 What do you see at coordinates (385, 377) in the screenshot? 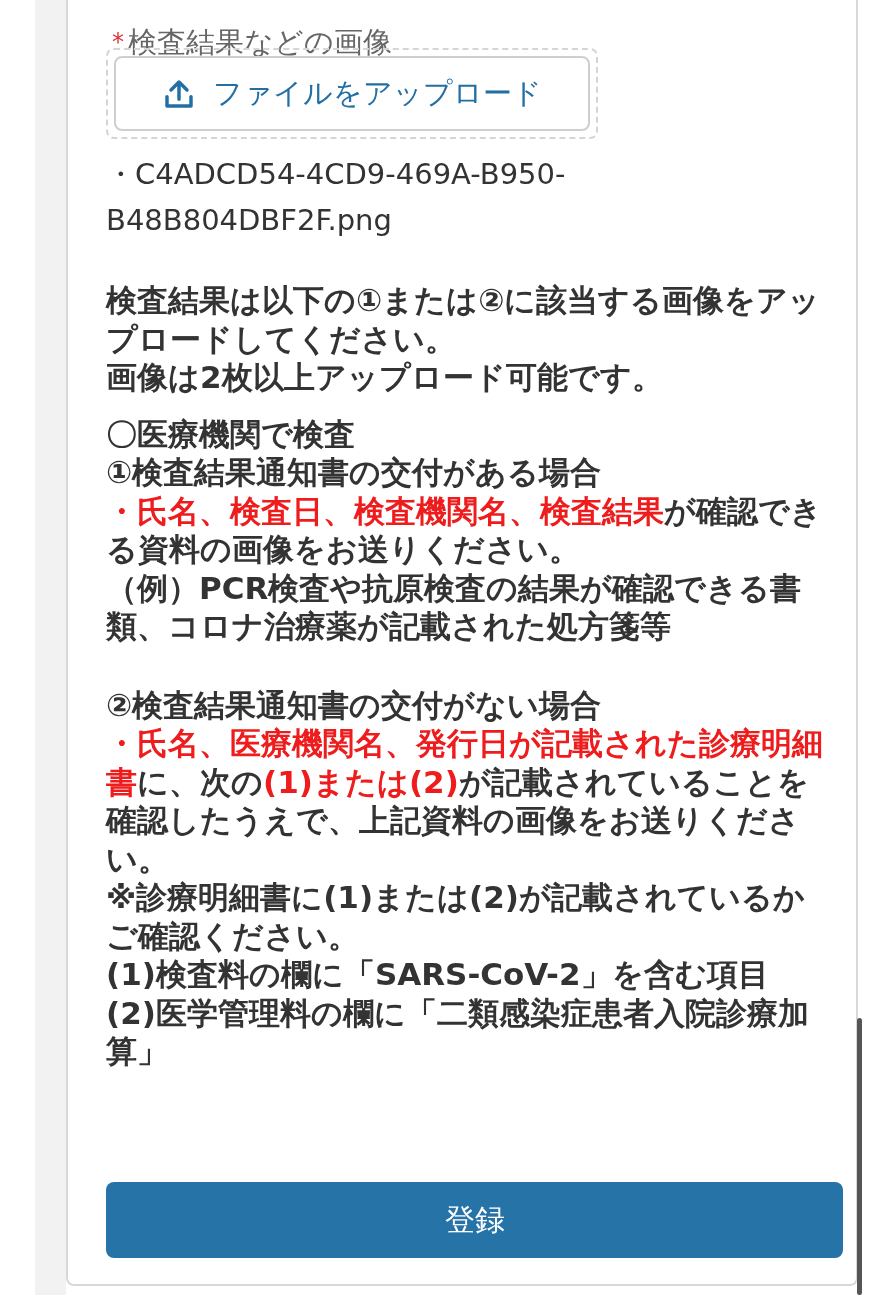
I see `instruction-text: 画像は2枚以上アップロード可能です。` at bounding box center [385, 377].